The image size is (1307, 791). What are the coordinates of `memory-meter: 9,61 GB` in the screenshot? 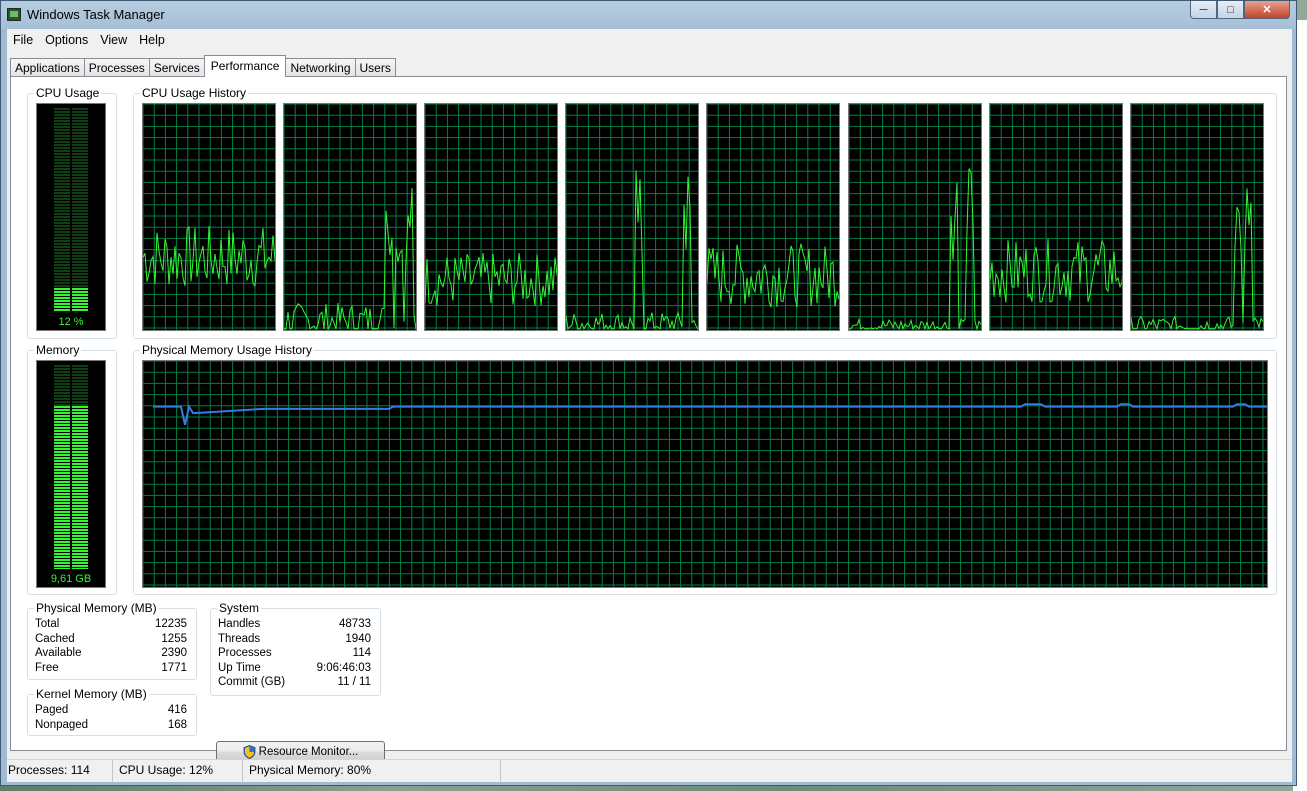 It's located at (71, 474).